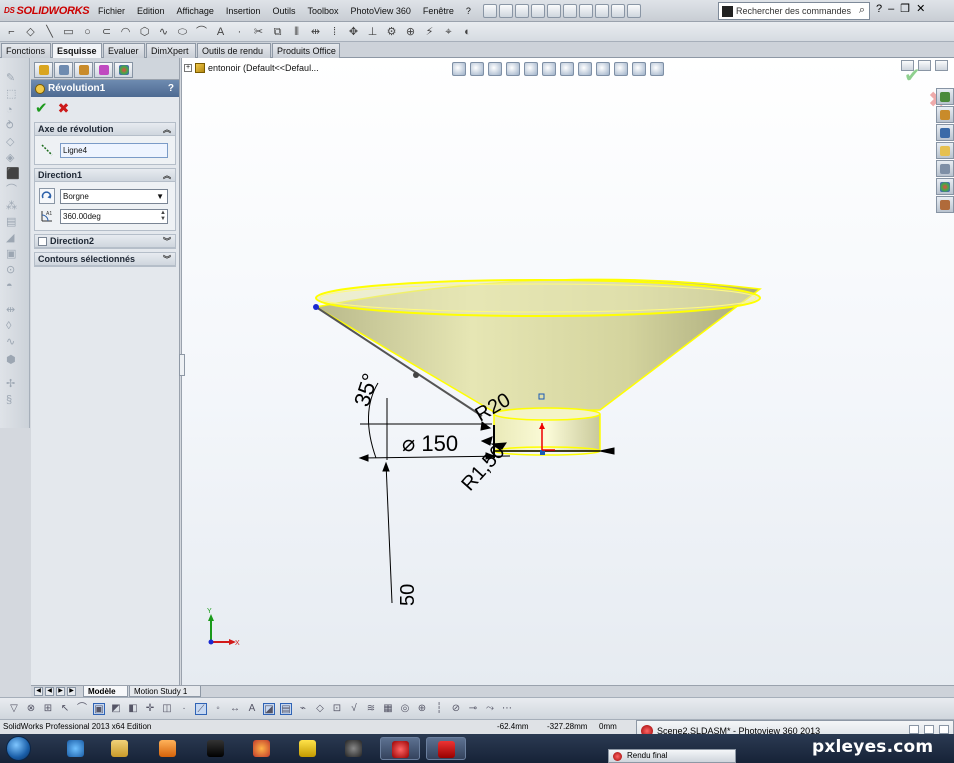  I want to click on strip-wrap-icon: ⊙, so click(14, 270).